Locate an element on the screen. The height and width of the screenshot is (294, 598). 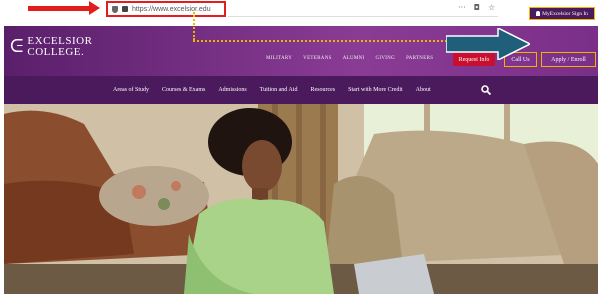
myexcelsior-sign-in-button: MyExcelsior Sign In is located at coordinates (562, 13).